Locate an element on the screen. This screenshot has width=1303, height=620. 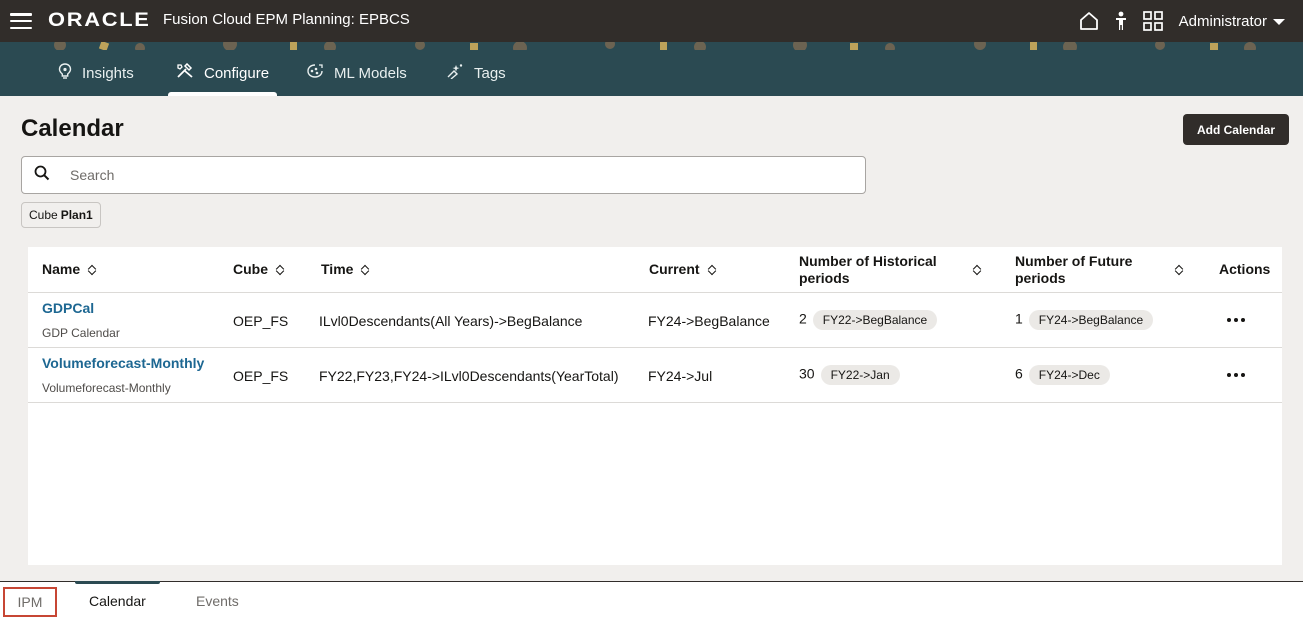
column-header-future-label: Number of Future periods is located at coordinates (1074, 269).